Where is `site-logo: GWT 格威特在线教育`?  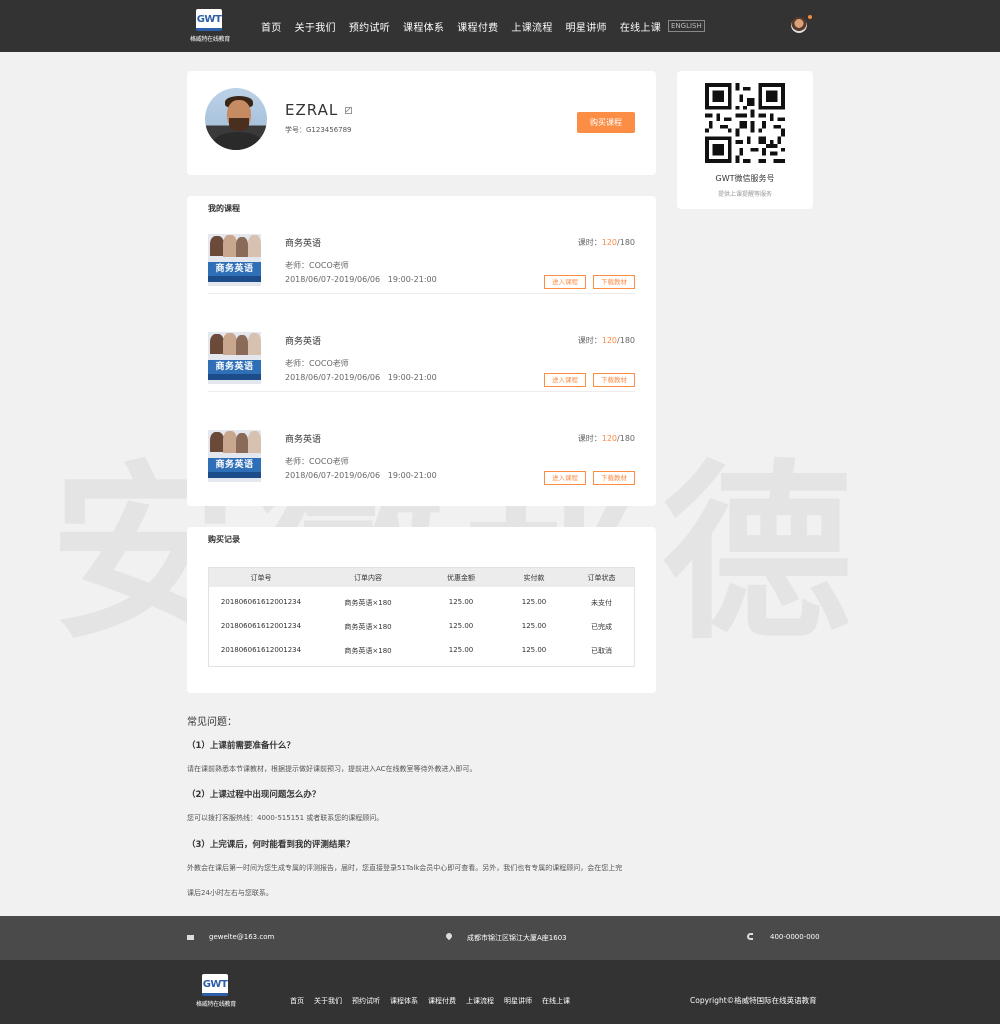
site-logo: GWT 格威特在线教育 is located at coordinates (210, 26).